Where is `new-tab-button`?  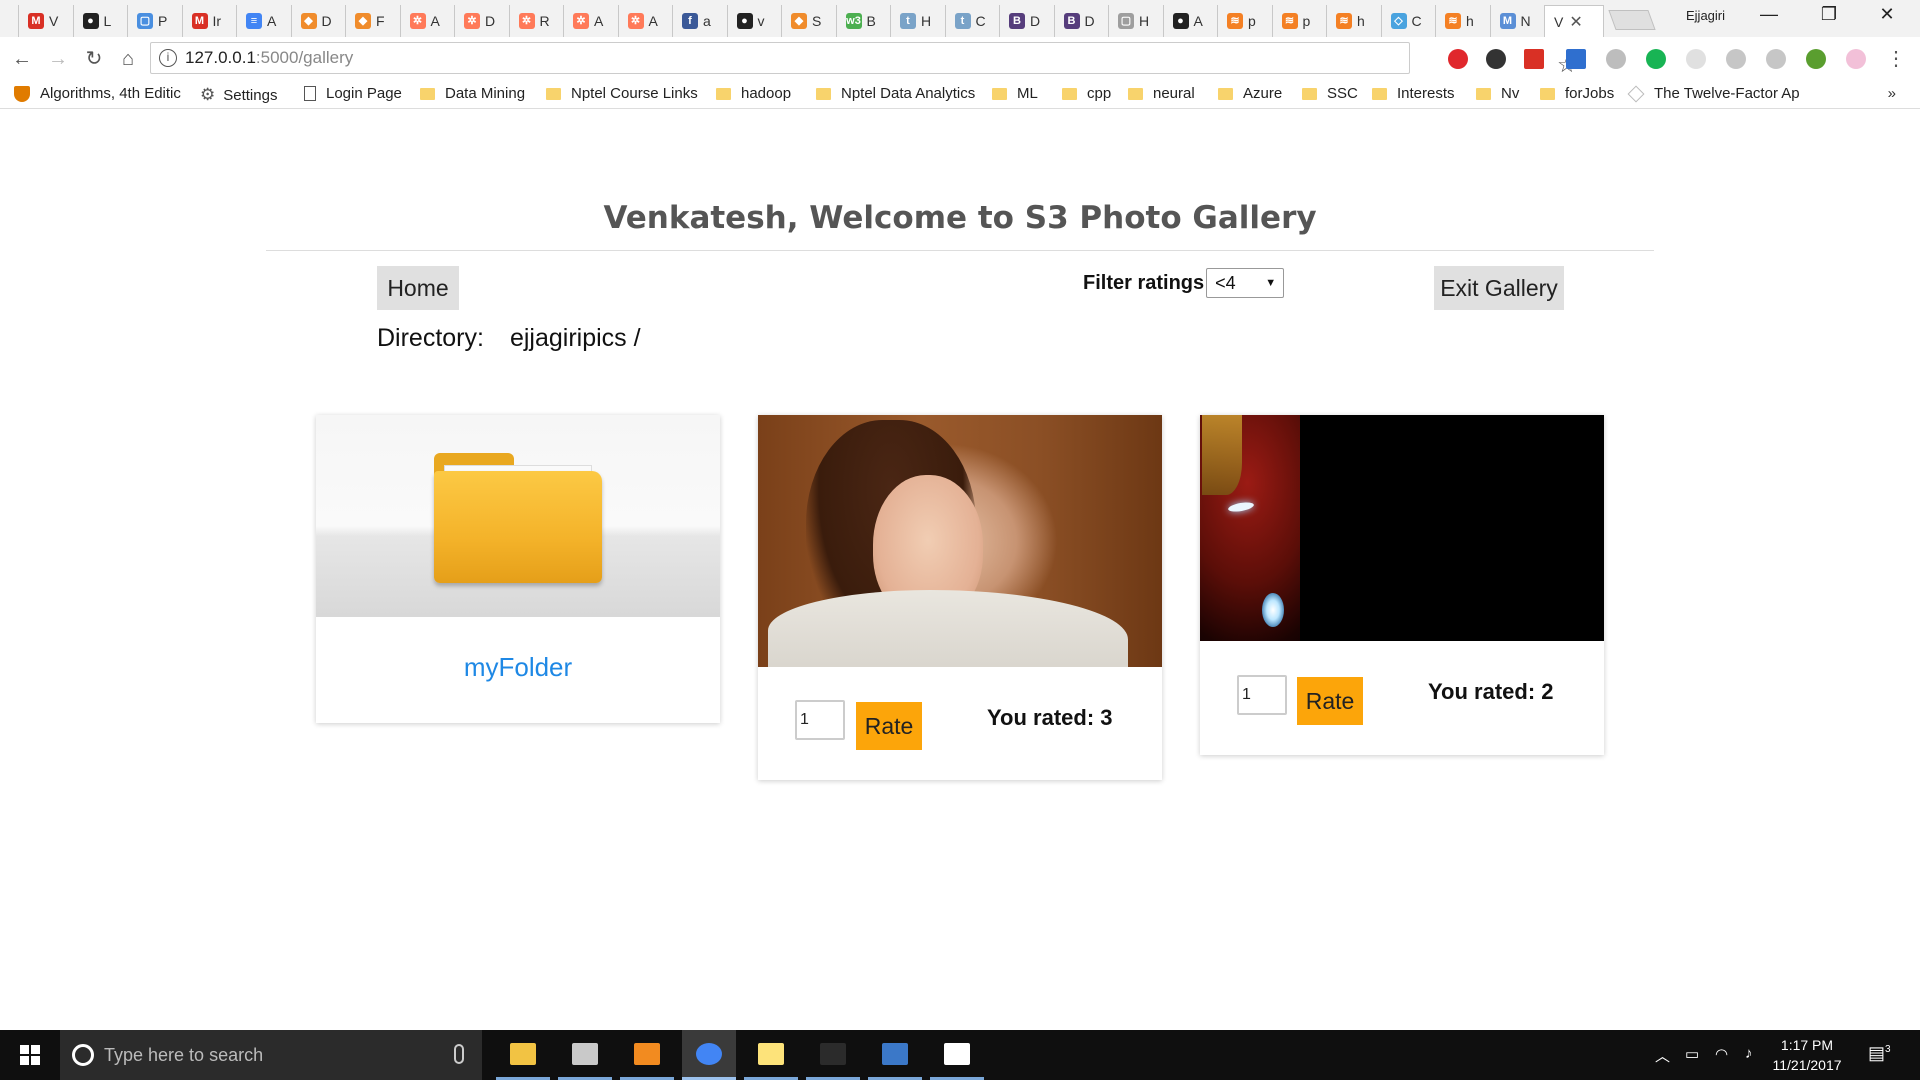
new-tab-button is located at coordinates (1632, 20).